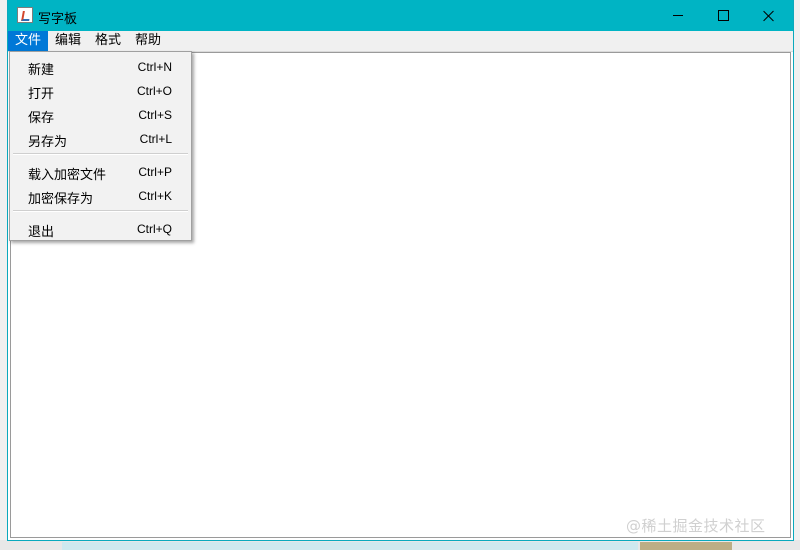  What do you see at coordinates (108, 41) in the screenshot?
I see `menu-format: 格式` at bounding box center [108, 41].